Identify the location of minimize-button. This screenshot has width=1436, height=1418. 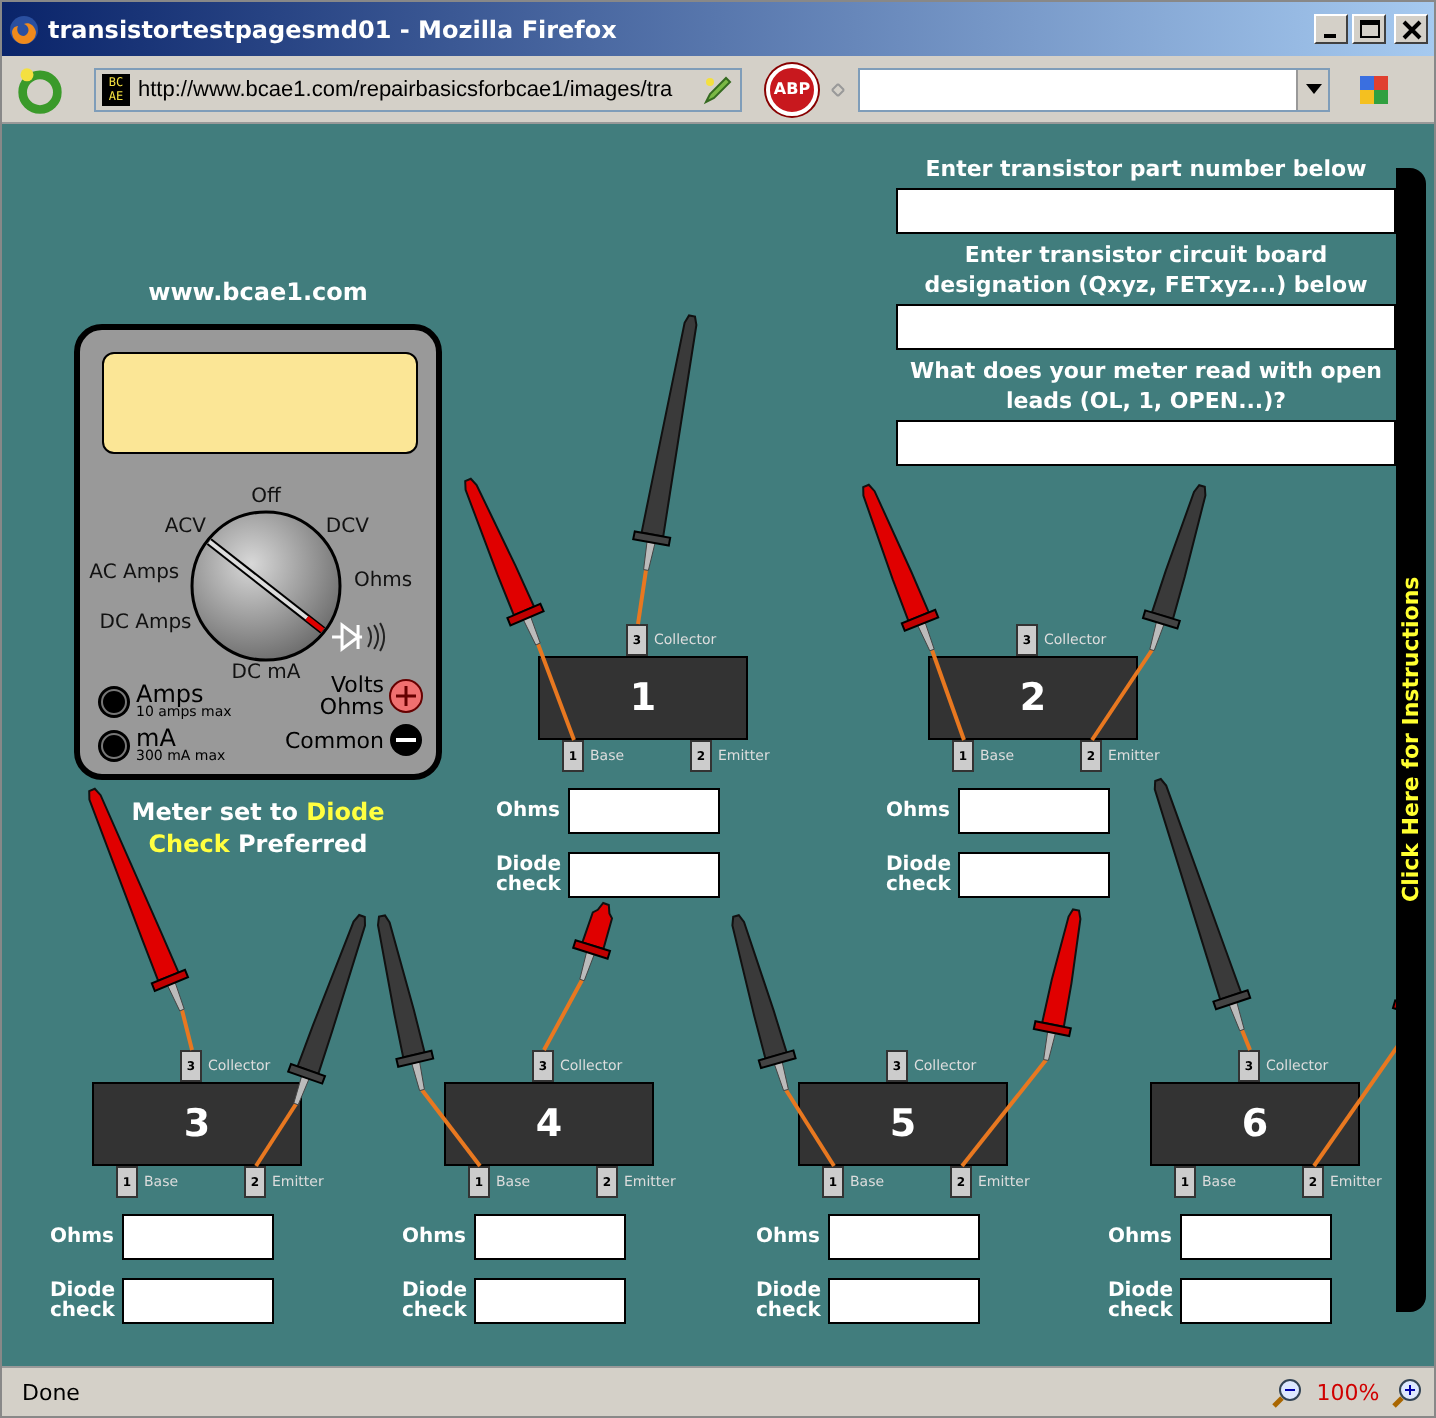
(1331, 29).